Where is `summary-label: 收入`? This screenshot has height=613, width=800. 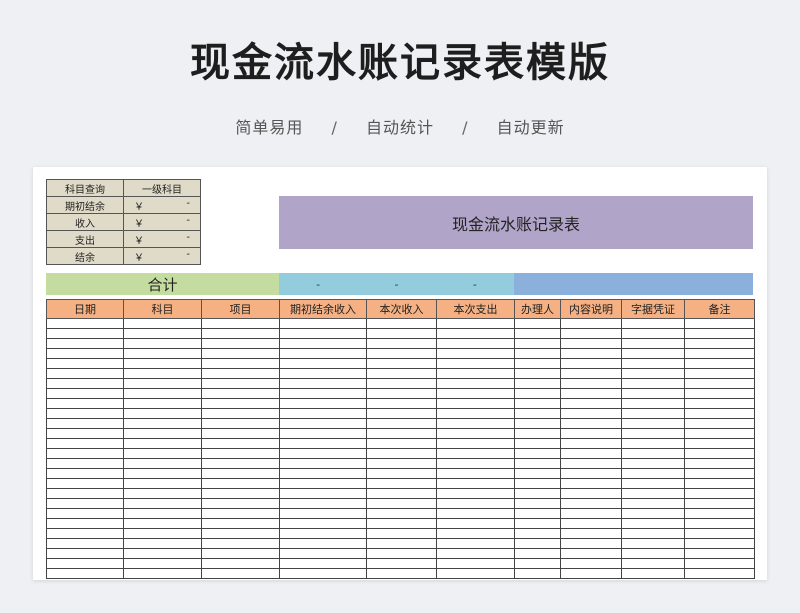 summary-label: 收入 is located at coordinates (85, 222).